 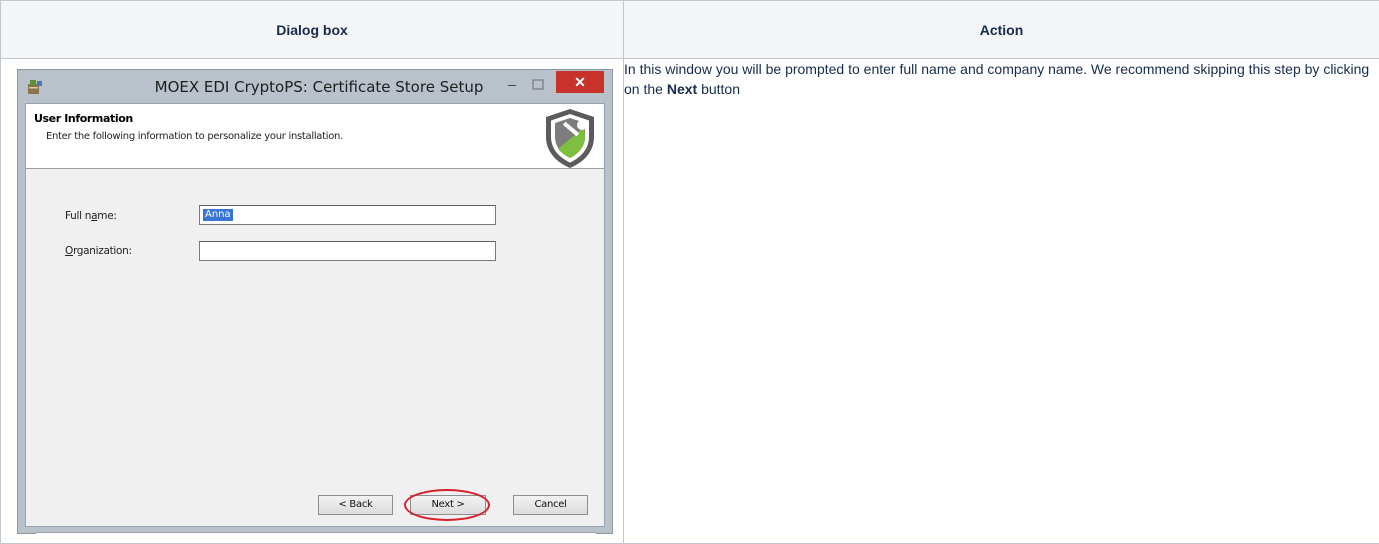 I want to click on close-button: ✕, so click(x=580, y=82).